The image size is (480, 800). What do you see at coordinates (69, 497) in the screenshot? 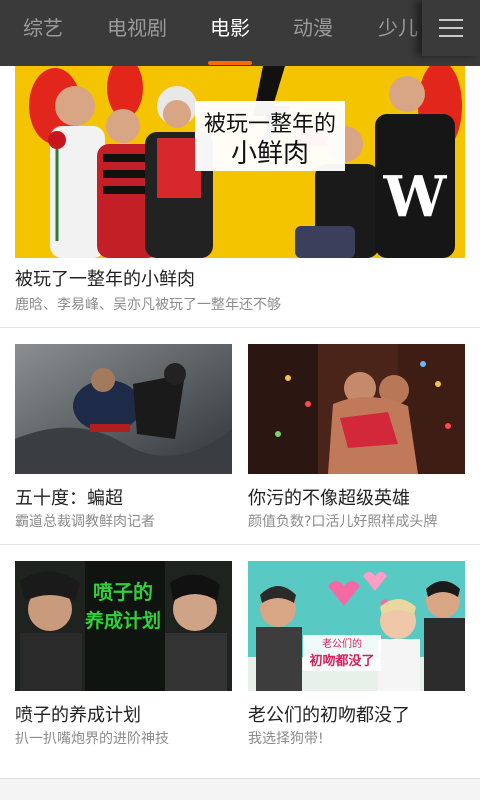
I see `card-title: 五十度：蝙超` at bounding box center [69, 497].